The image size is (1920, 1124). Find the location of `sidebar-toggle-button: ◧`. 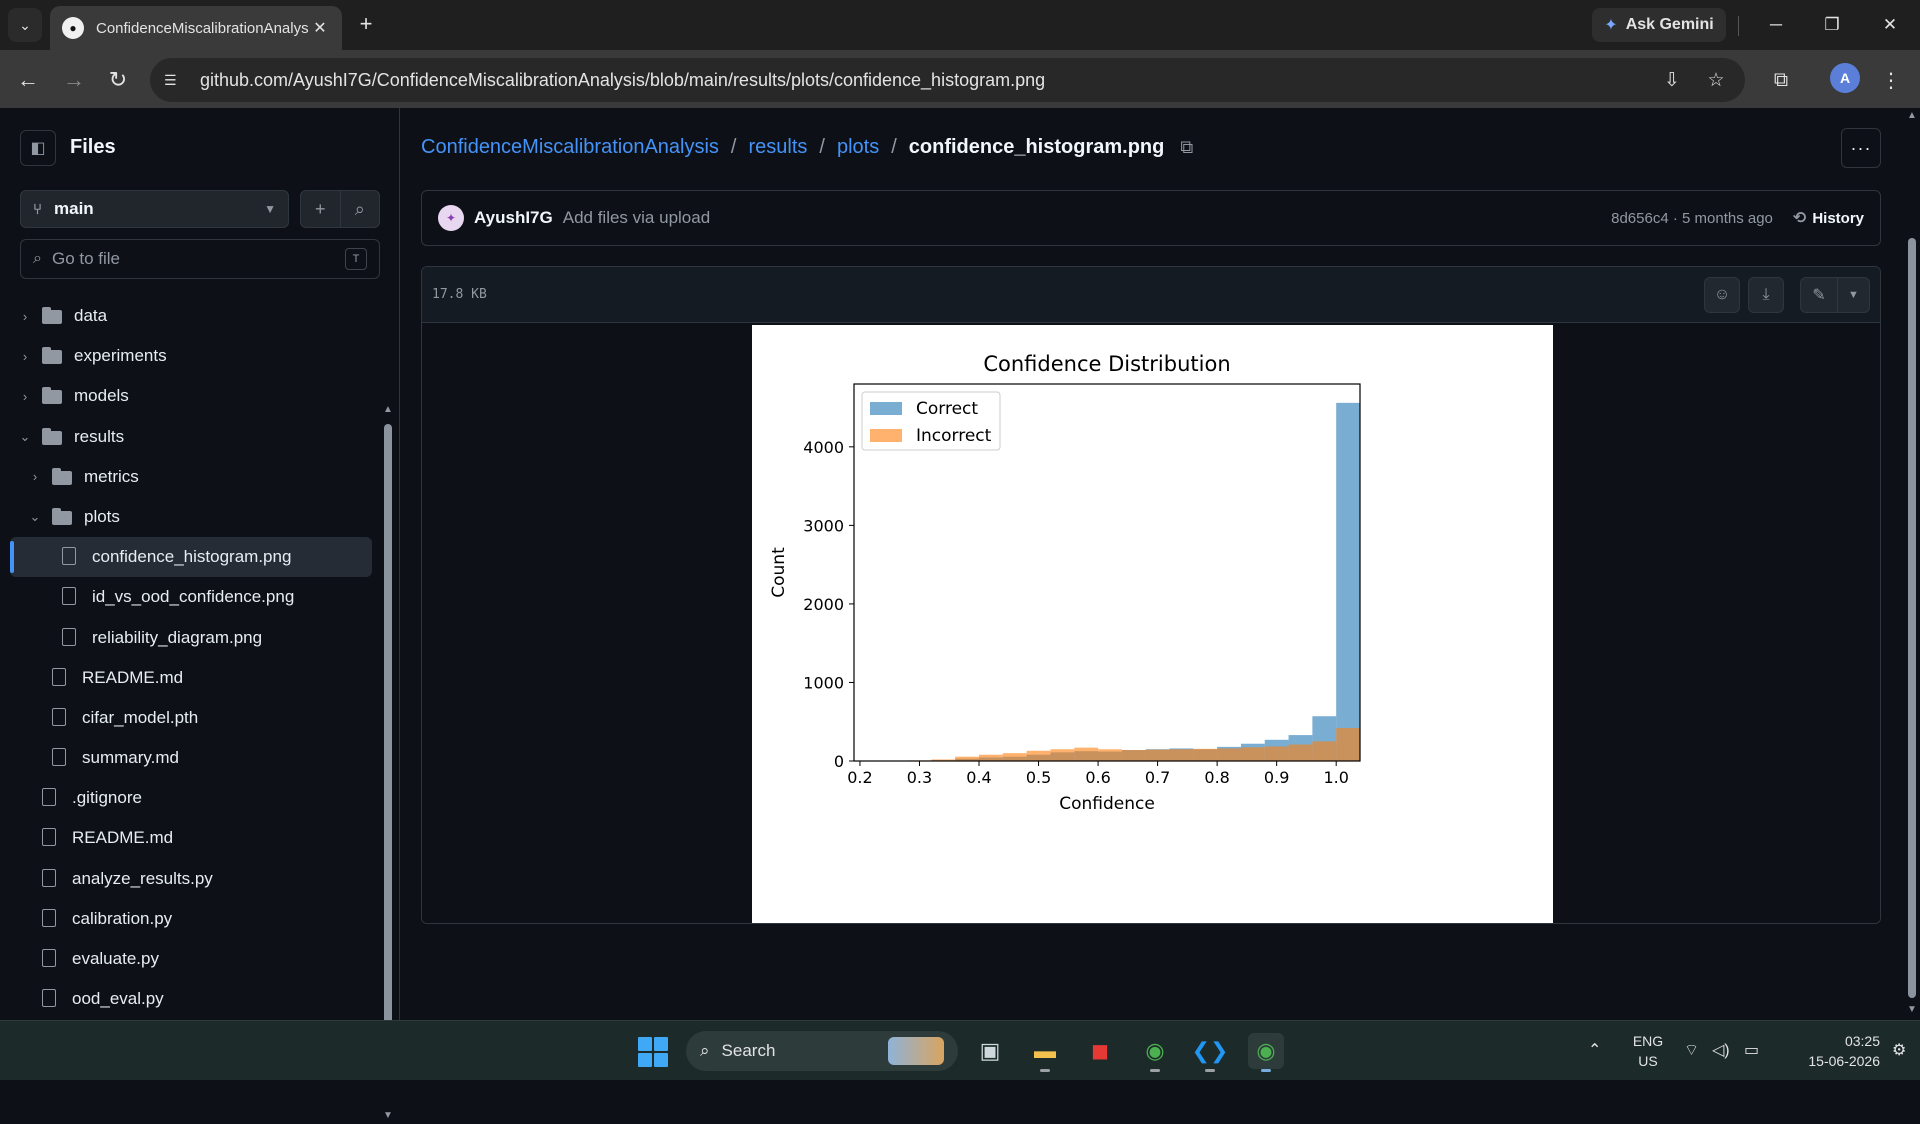

sidebar-toggle-button: ◧ is located at coordinates (38, 148).